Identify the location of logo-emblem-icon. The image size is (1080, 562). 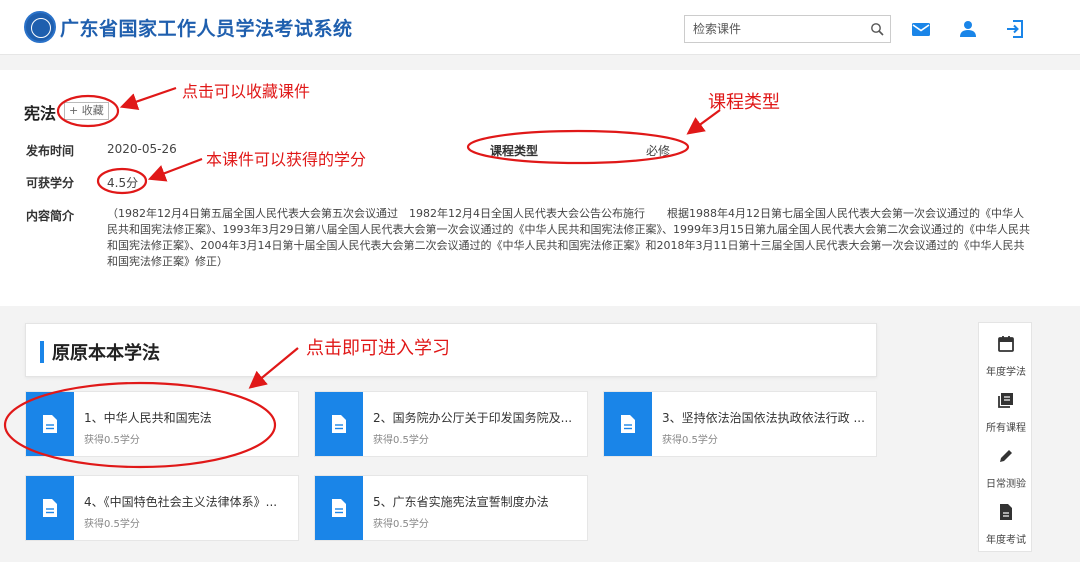
(40, 27).